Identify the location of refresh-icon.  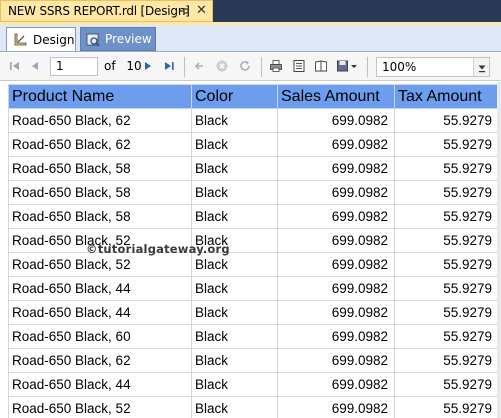
(245, 66).